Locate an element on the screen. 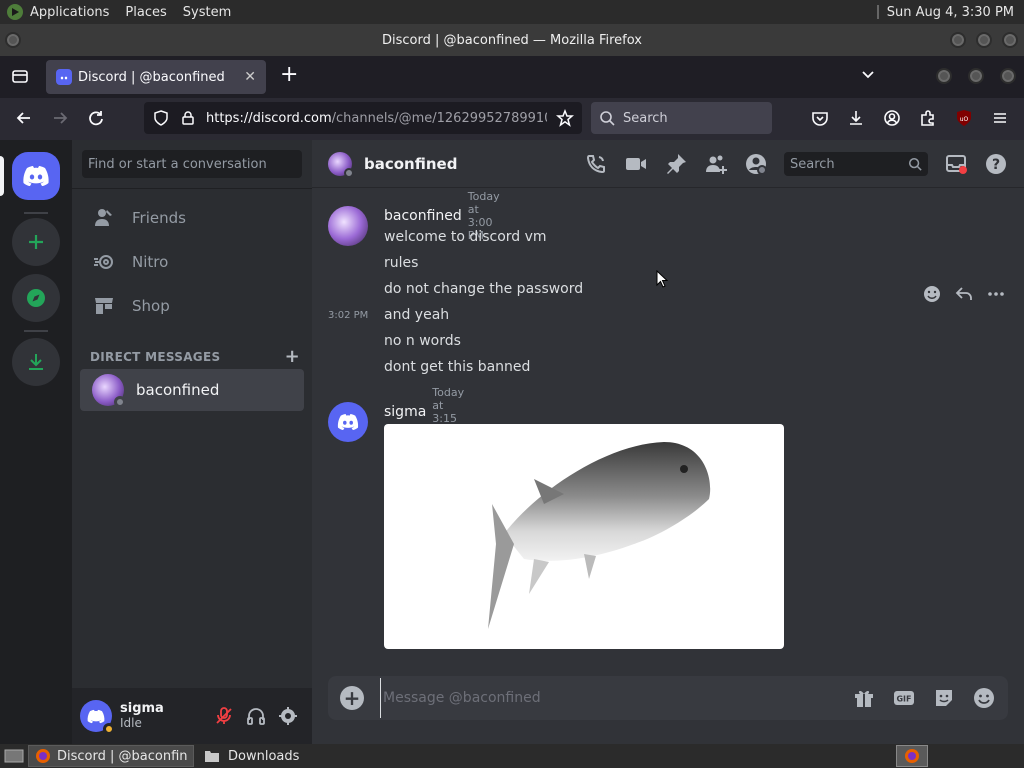 The image size is (1024, 768). user-settings-button is located at coordinates (288, 716).